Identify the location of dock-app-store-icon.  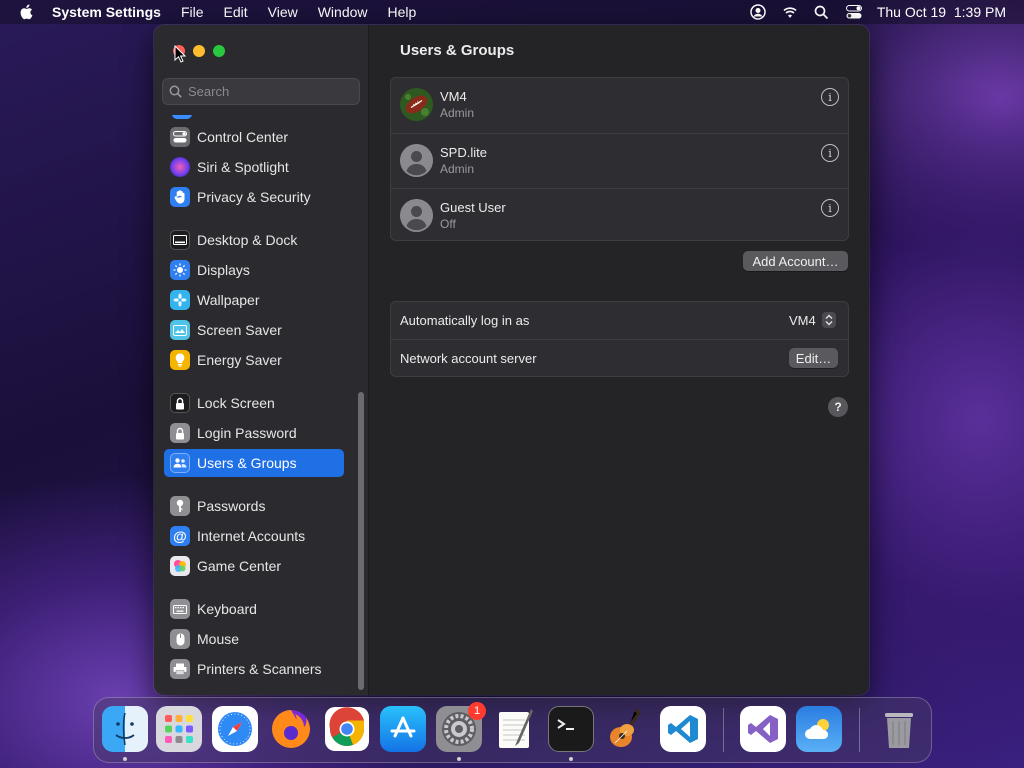
(403, 729).